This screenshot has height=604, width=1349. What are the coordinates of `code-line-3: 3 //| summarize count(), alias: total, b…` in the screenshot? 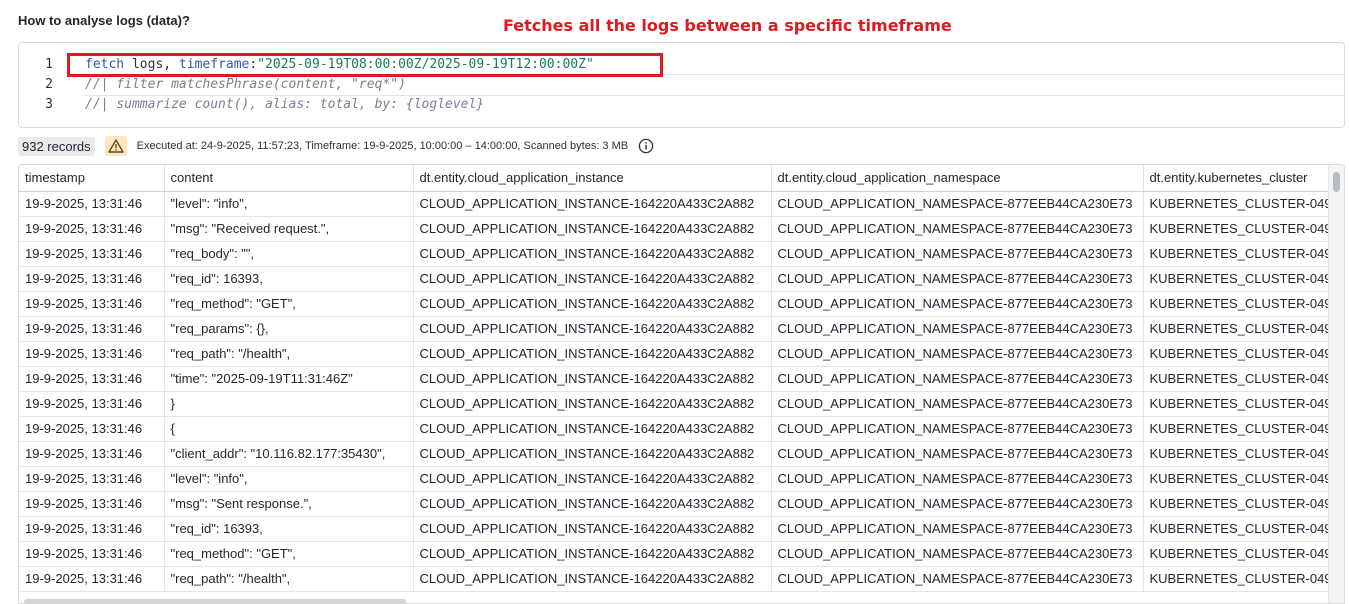 It's located at (681, 105).